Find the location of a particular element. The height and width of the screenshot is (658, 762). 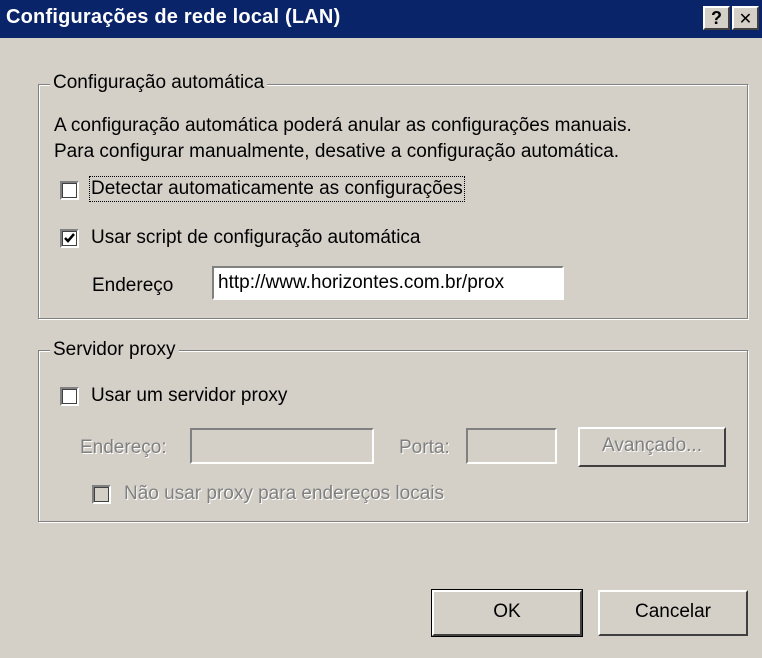

ok-button: OK is located at coordinates (507, 613).